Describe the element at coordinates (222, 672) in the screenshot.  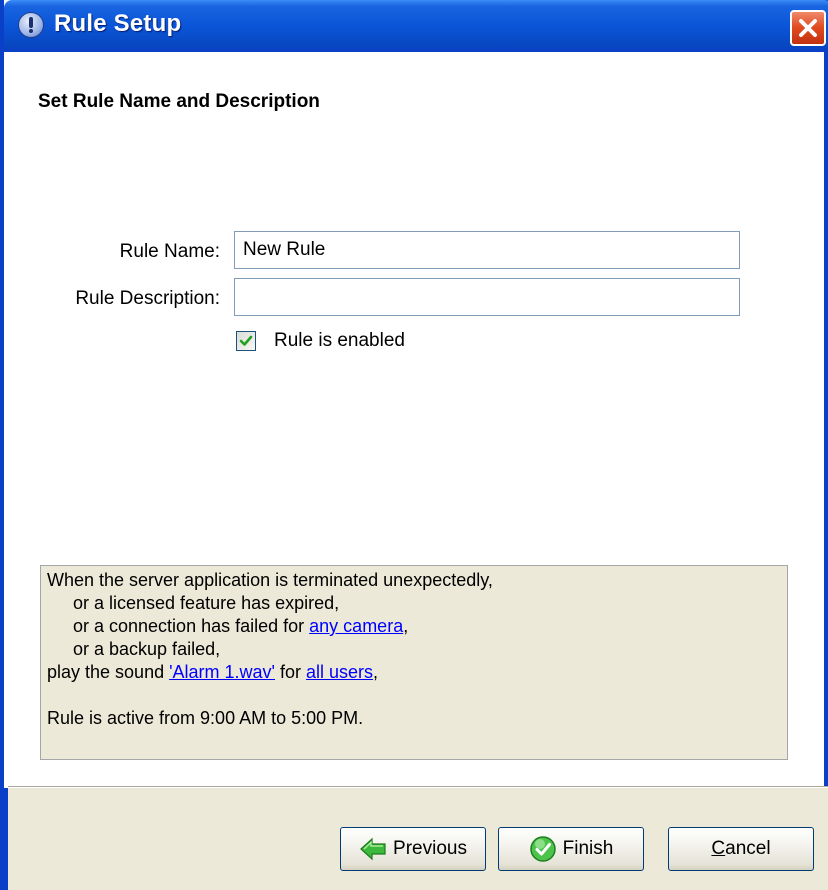
I see `sound-file-link: 'Alarm 1.wav'` at that location.